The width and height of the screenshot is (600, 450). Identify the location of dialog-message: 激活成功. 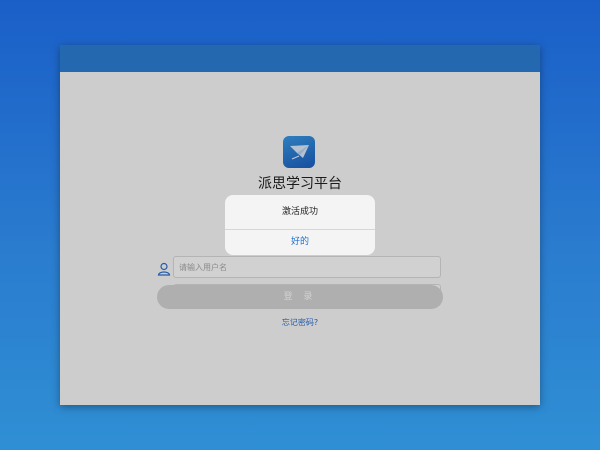
(299, 212).